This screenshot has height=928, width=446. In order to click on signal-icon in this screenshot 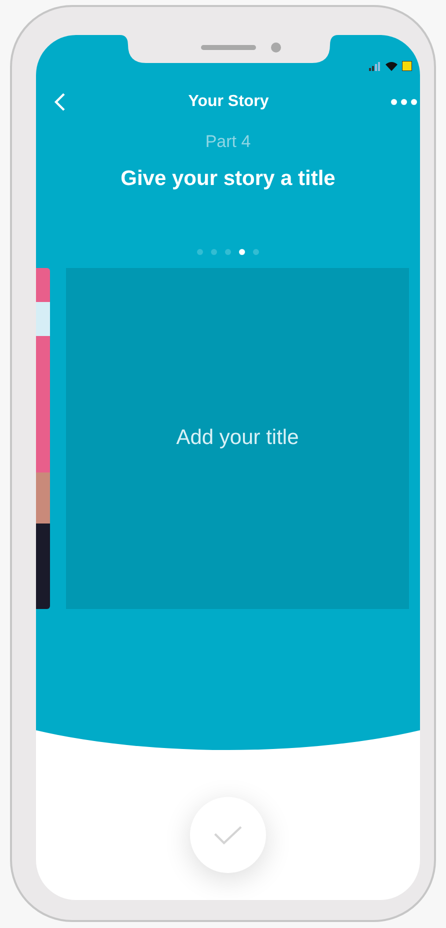, I will do `click(375, 66)`.